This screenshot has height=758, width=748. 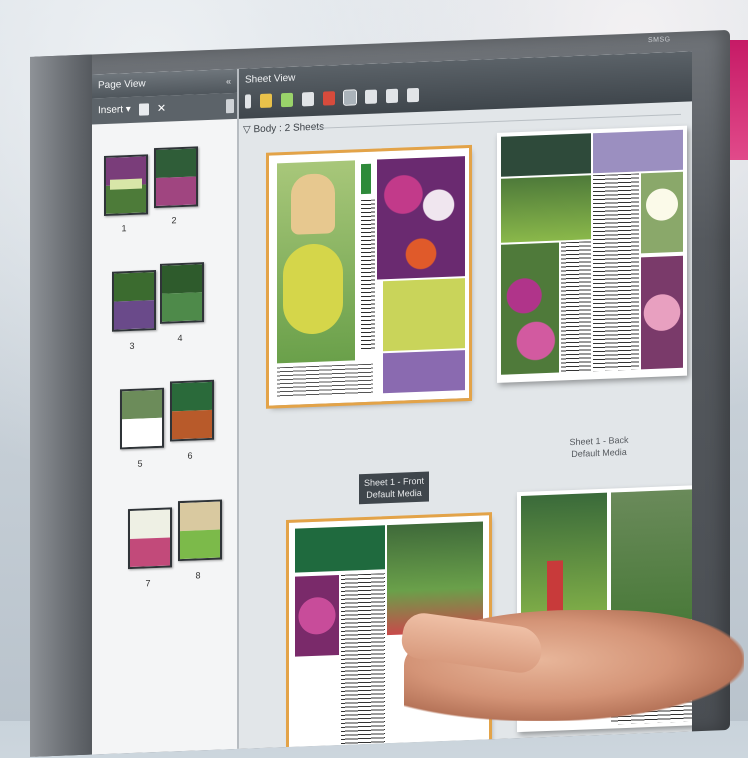 What do you see at coordinates (124, 228) in the screenshot?
I see `page-number: 1` at bounding box center [124, 228].